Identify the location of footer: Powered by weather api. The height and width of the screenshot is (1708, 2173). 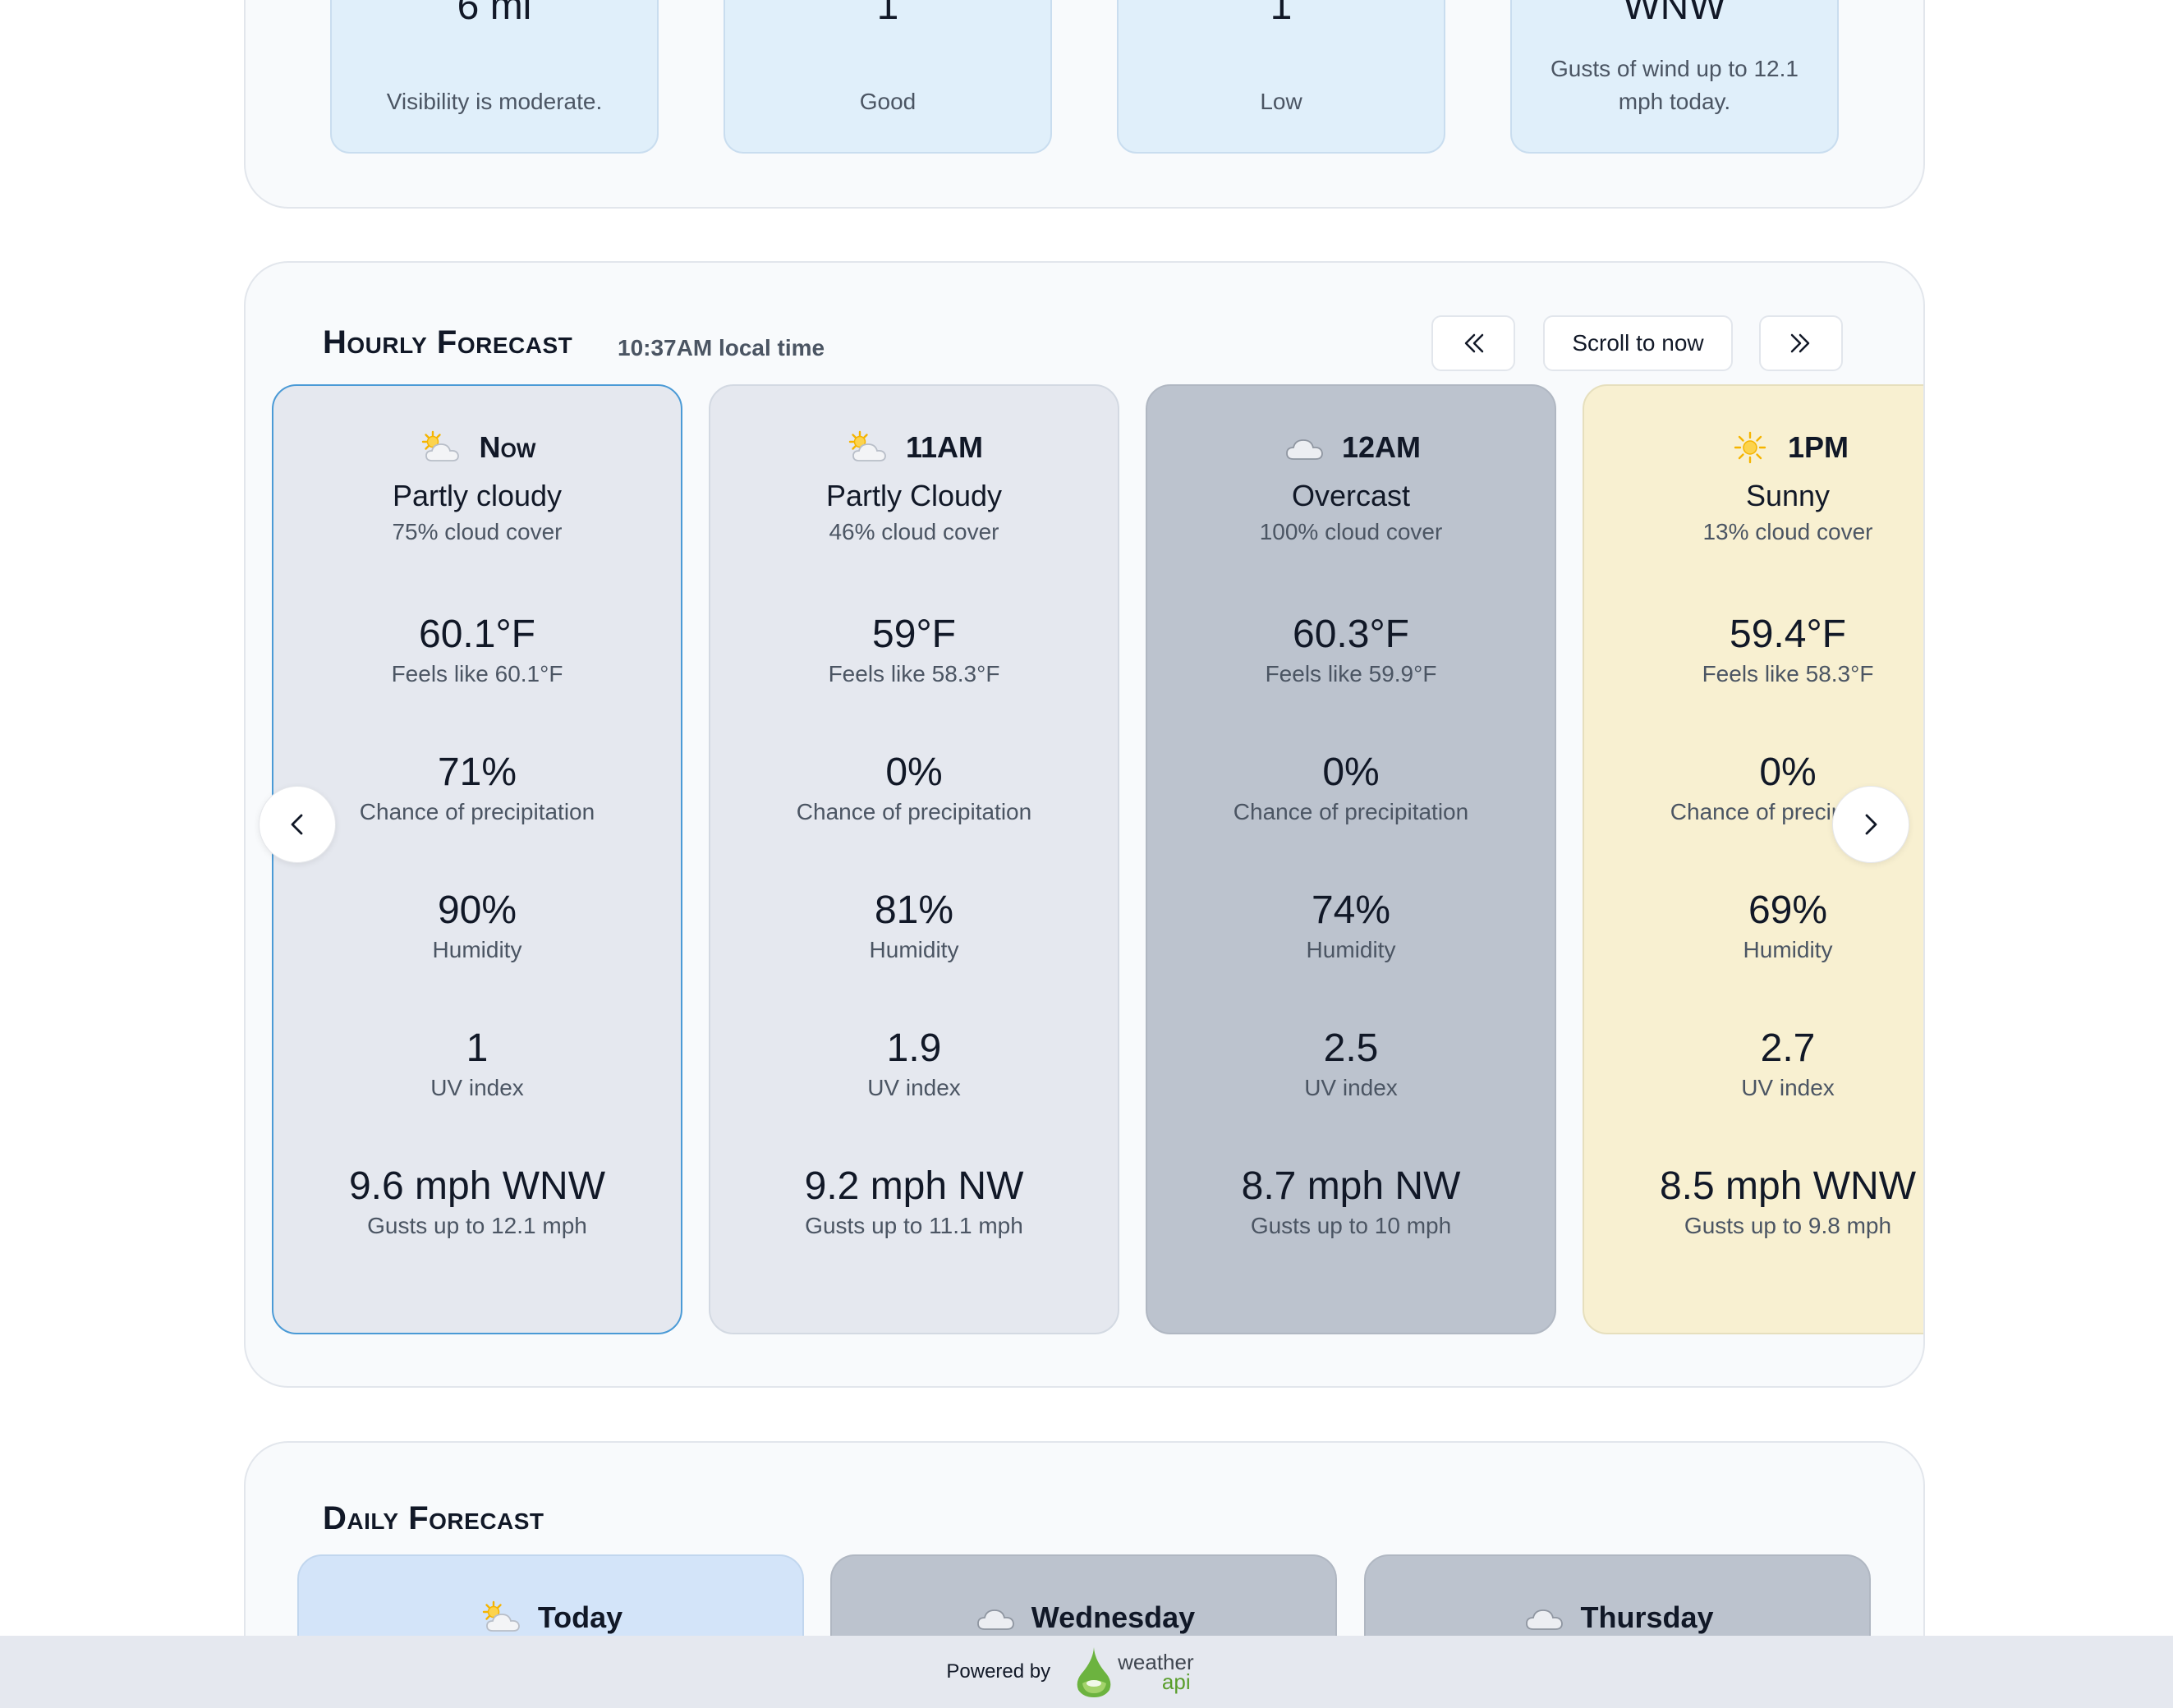
(1086, 1672).